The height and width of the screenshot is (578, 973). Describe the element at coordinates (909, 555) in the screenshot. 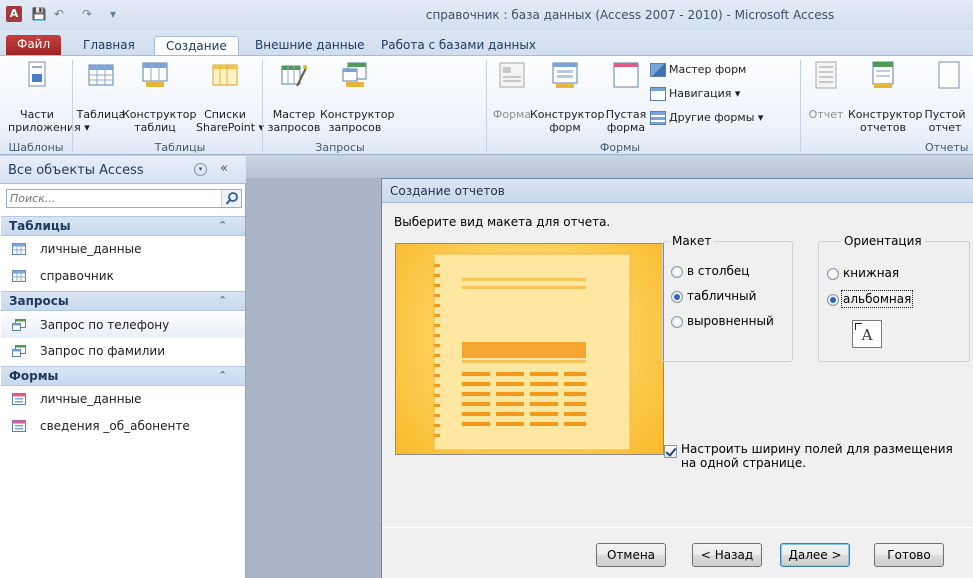

I see `finish-button: Готово` at that location.